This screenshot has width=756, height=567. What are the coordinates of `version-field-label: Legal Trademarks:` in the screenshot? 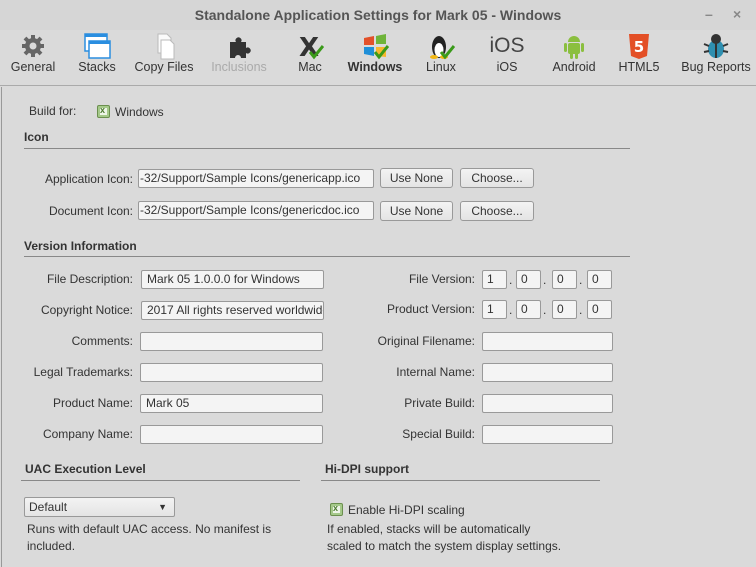 It's located at (83, 372).